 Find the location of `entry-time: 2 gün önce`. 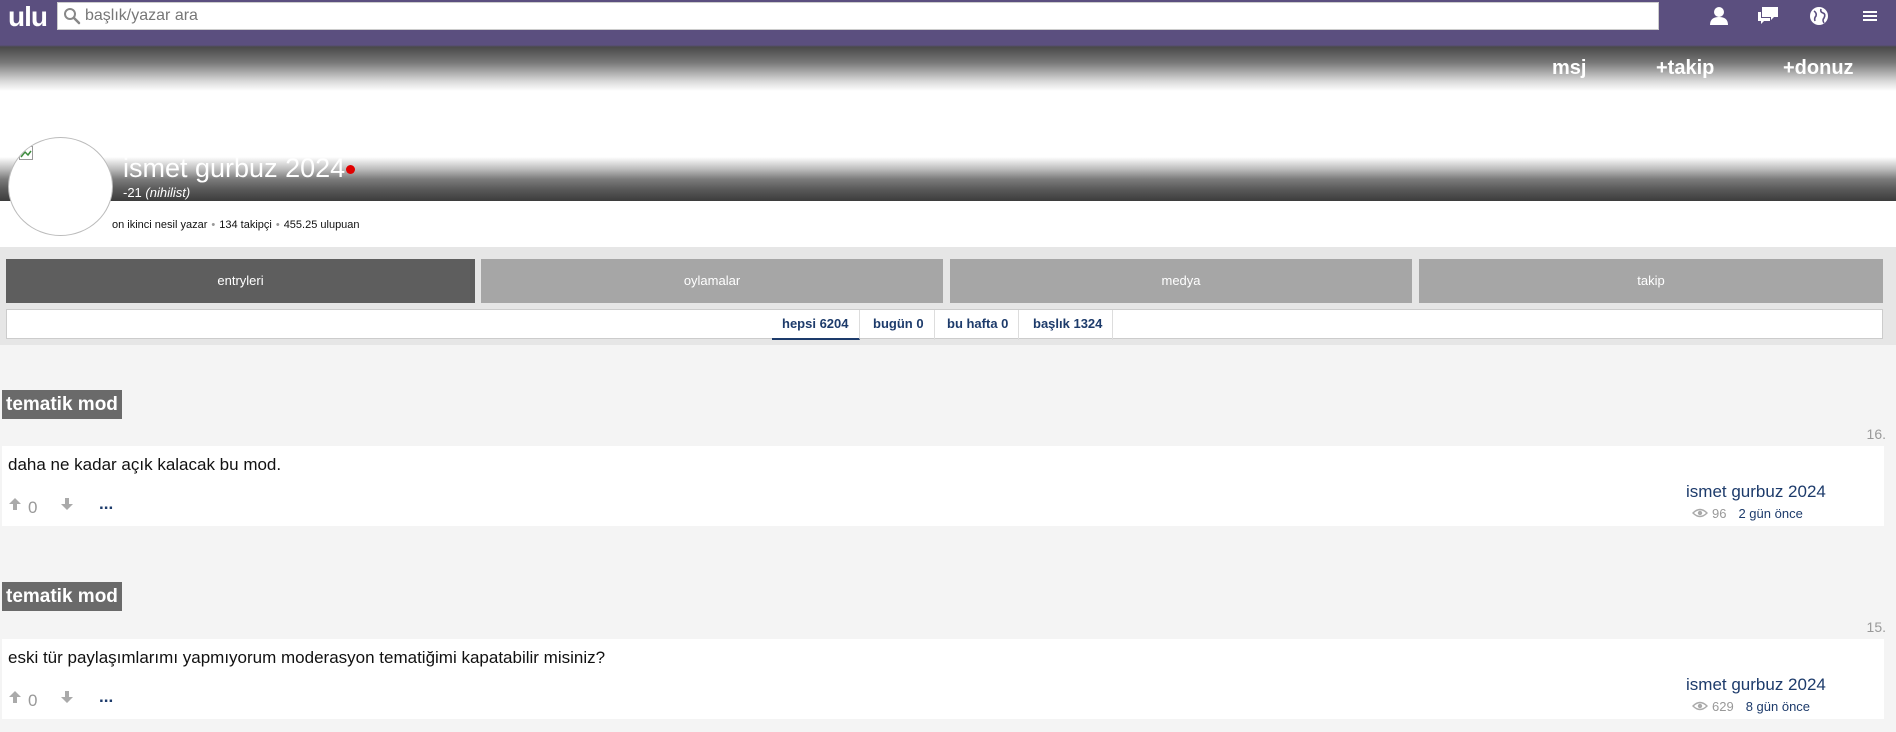

entry-time: 2 gün önce is located at coordinates (1770, 513).